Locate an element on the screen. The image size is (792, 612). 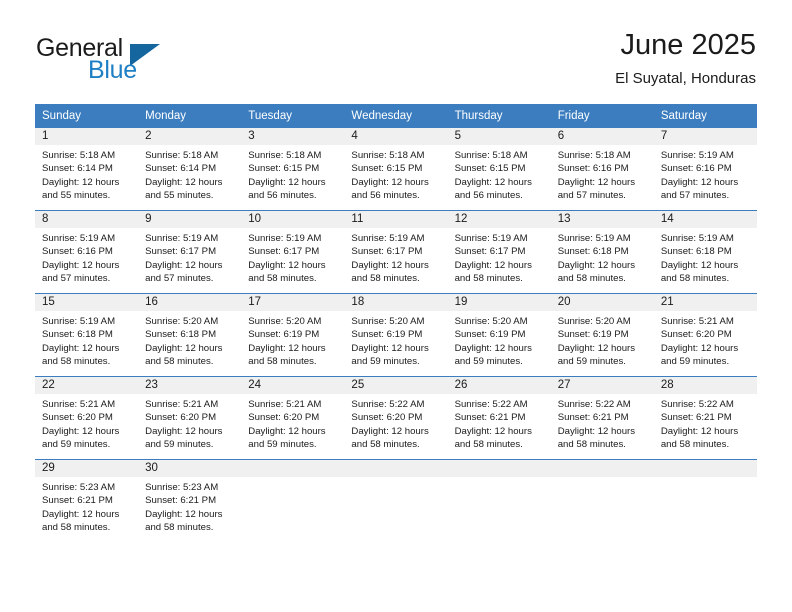
day-number: 13 is located at coordinates (602, 219).